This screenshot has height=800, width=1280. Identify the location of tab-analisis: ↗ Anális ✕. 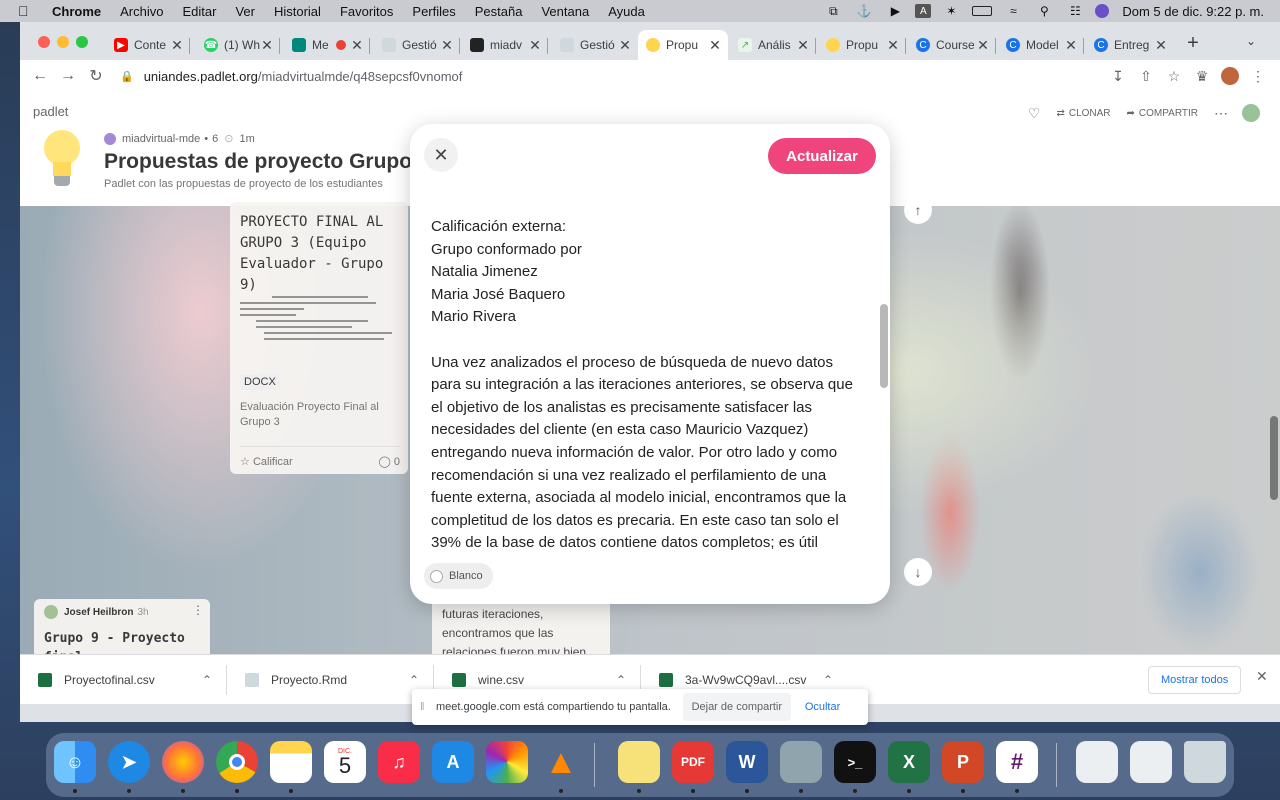
(773, 45).